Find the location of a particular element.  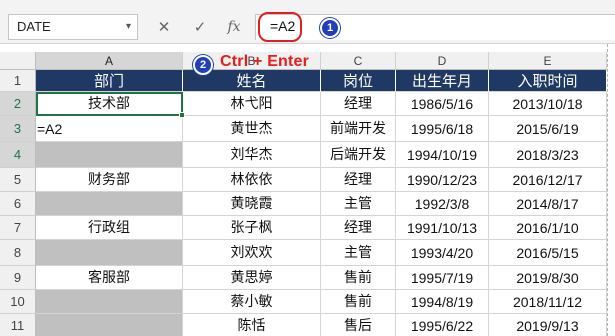

function-icon: fx is located at coordinates (234, 27).